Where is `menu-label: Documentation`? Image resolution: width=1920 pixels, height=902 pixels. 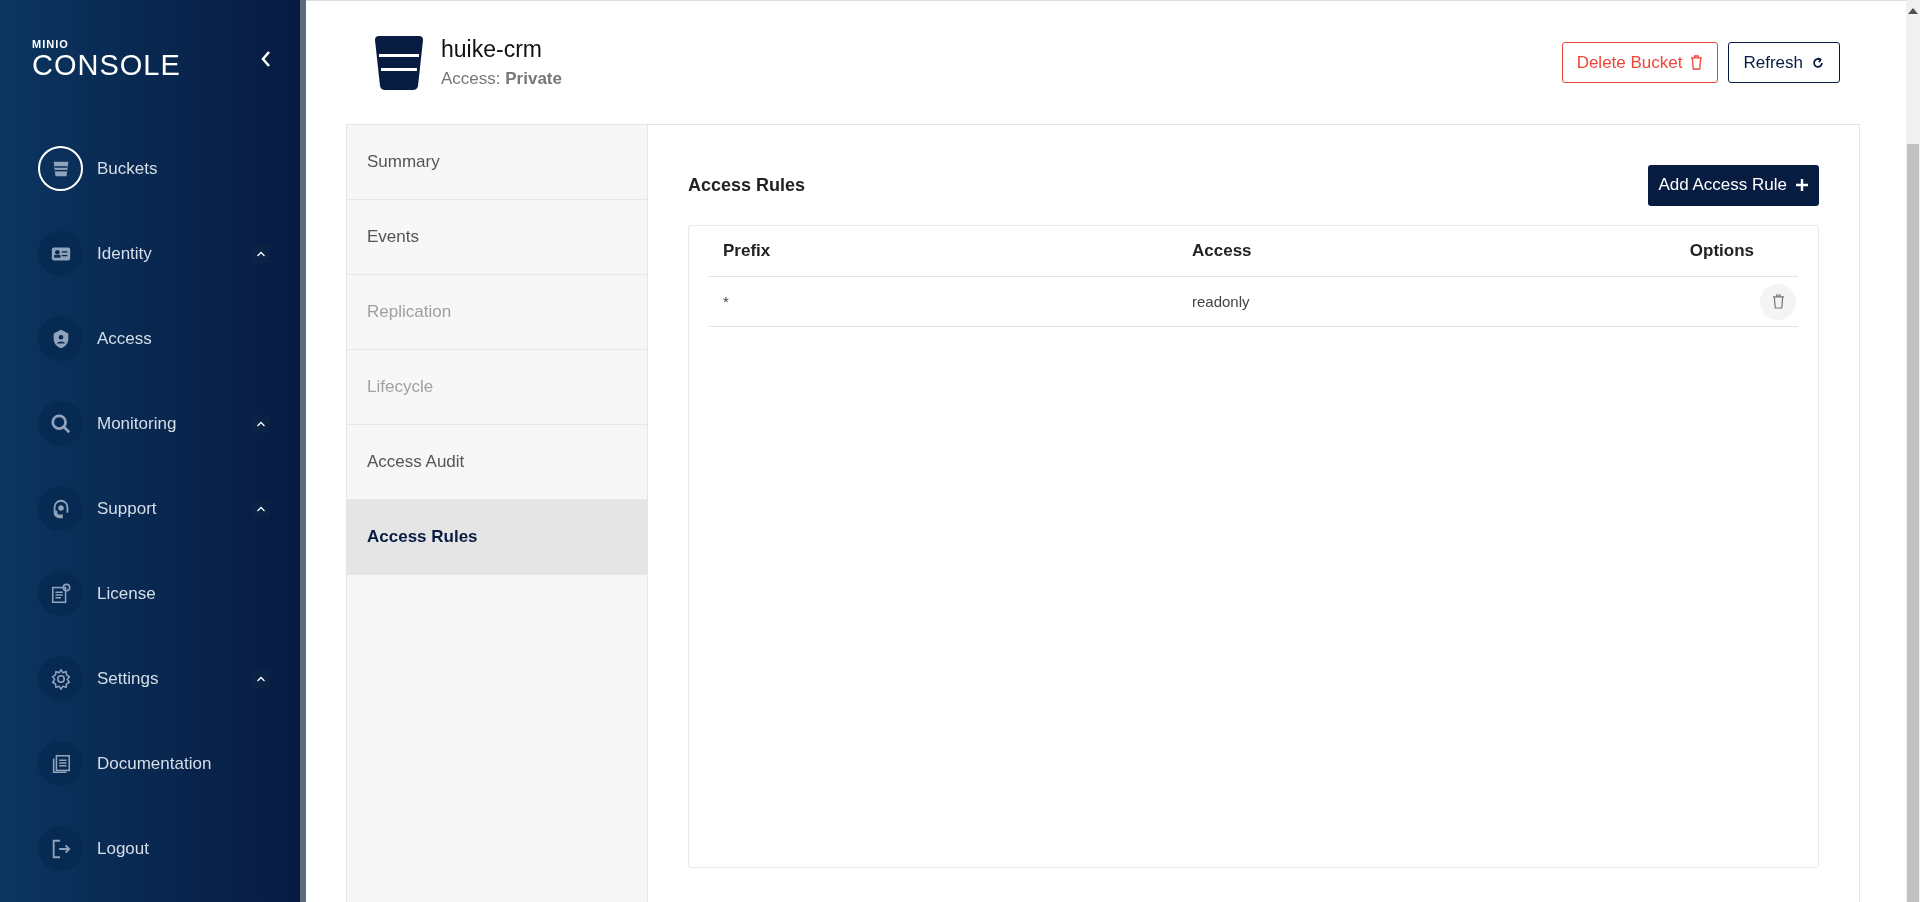
menu-label: Documentation is located at coordinates (155, 763).